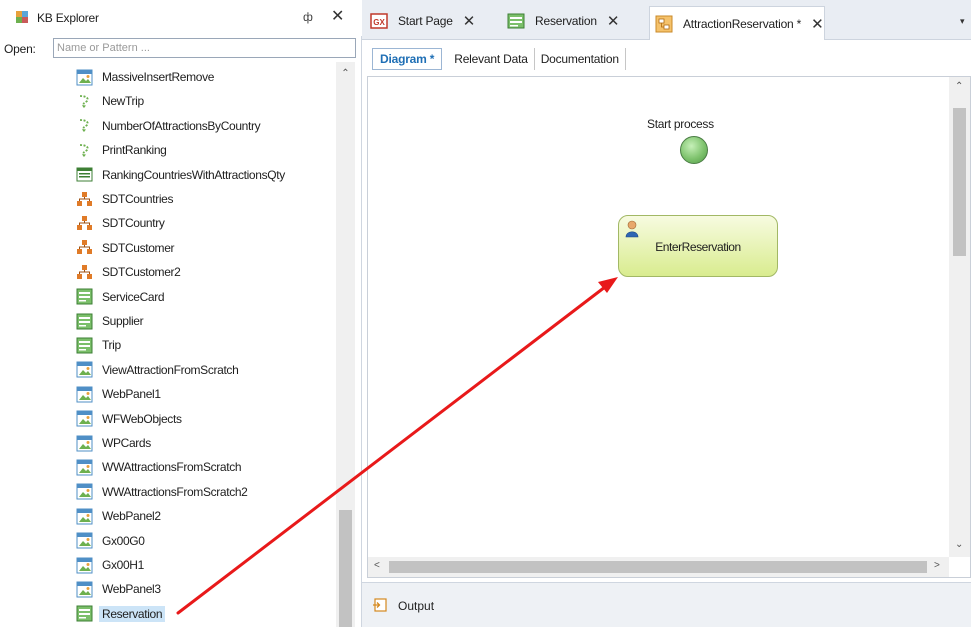 This screenshot has width=971, height=627. I want to click on tree-item-label: MassiveInsertRemove, so click(158, 77).